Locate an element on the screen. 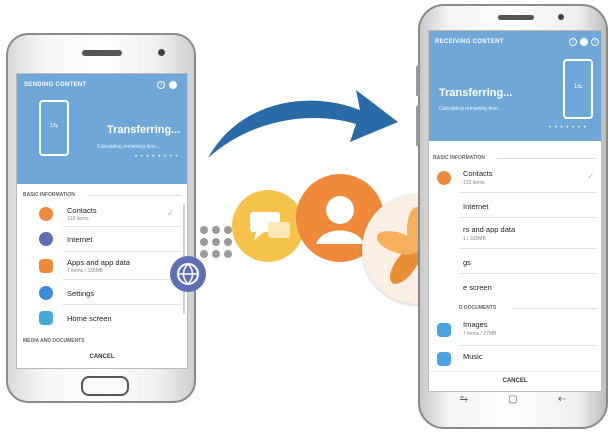  item-label: Images is located at coordinates (475, 324).